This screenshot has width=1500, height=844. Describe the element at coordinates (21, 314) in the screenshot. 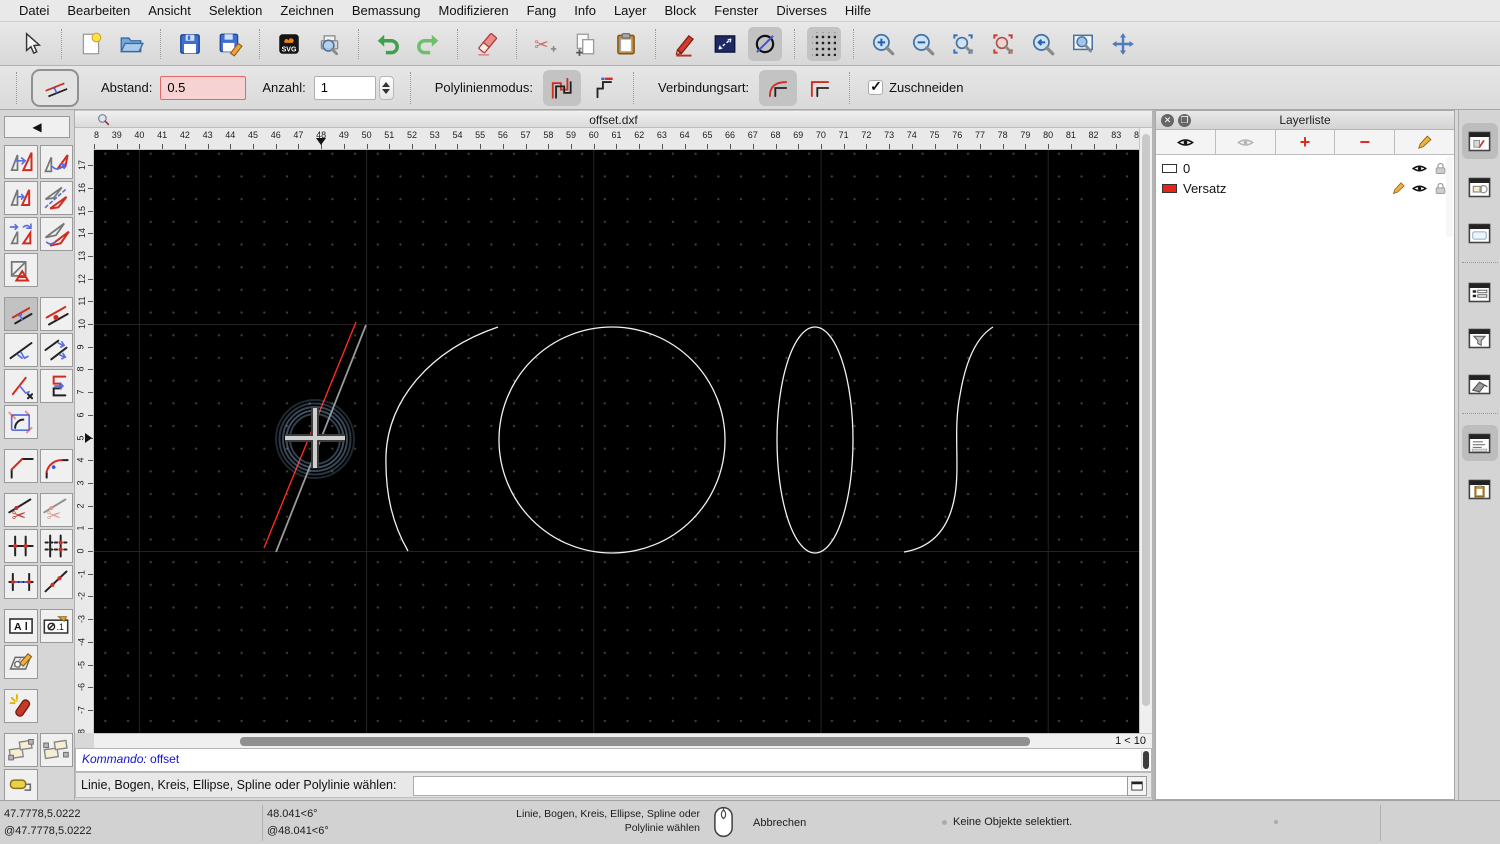

I see `tool-offset` at that location.